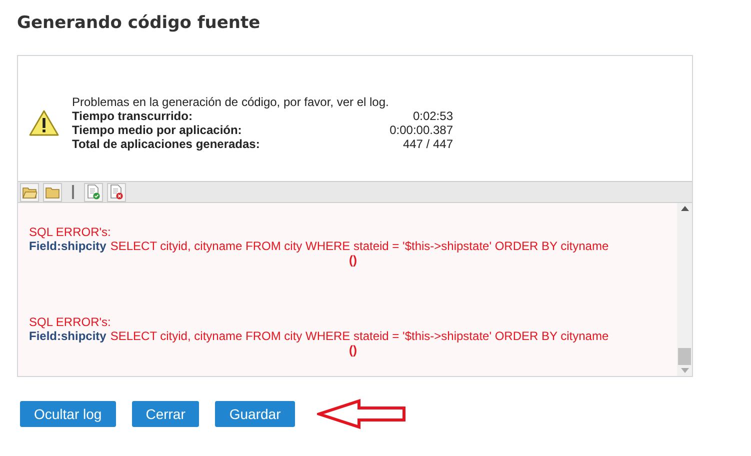 The width and height of the screenshot is (751, 456). I want to click on action-button: Ocultar log, so click(68, 414).